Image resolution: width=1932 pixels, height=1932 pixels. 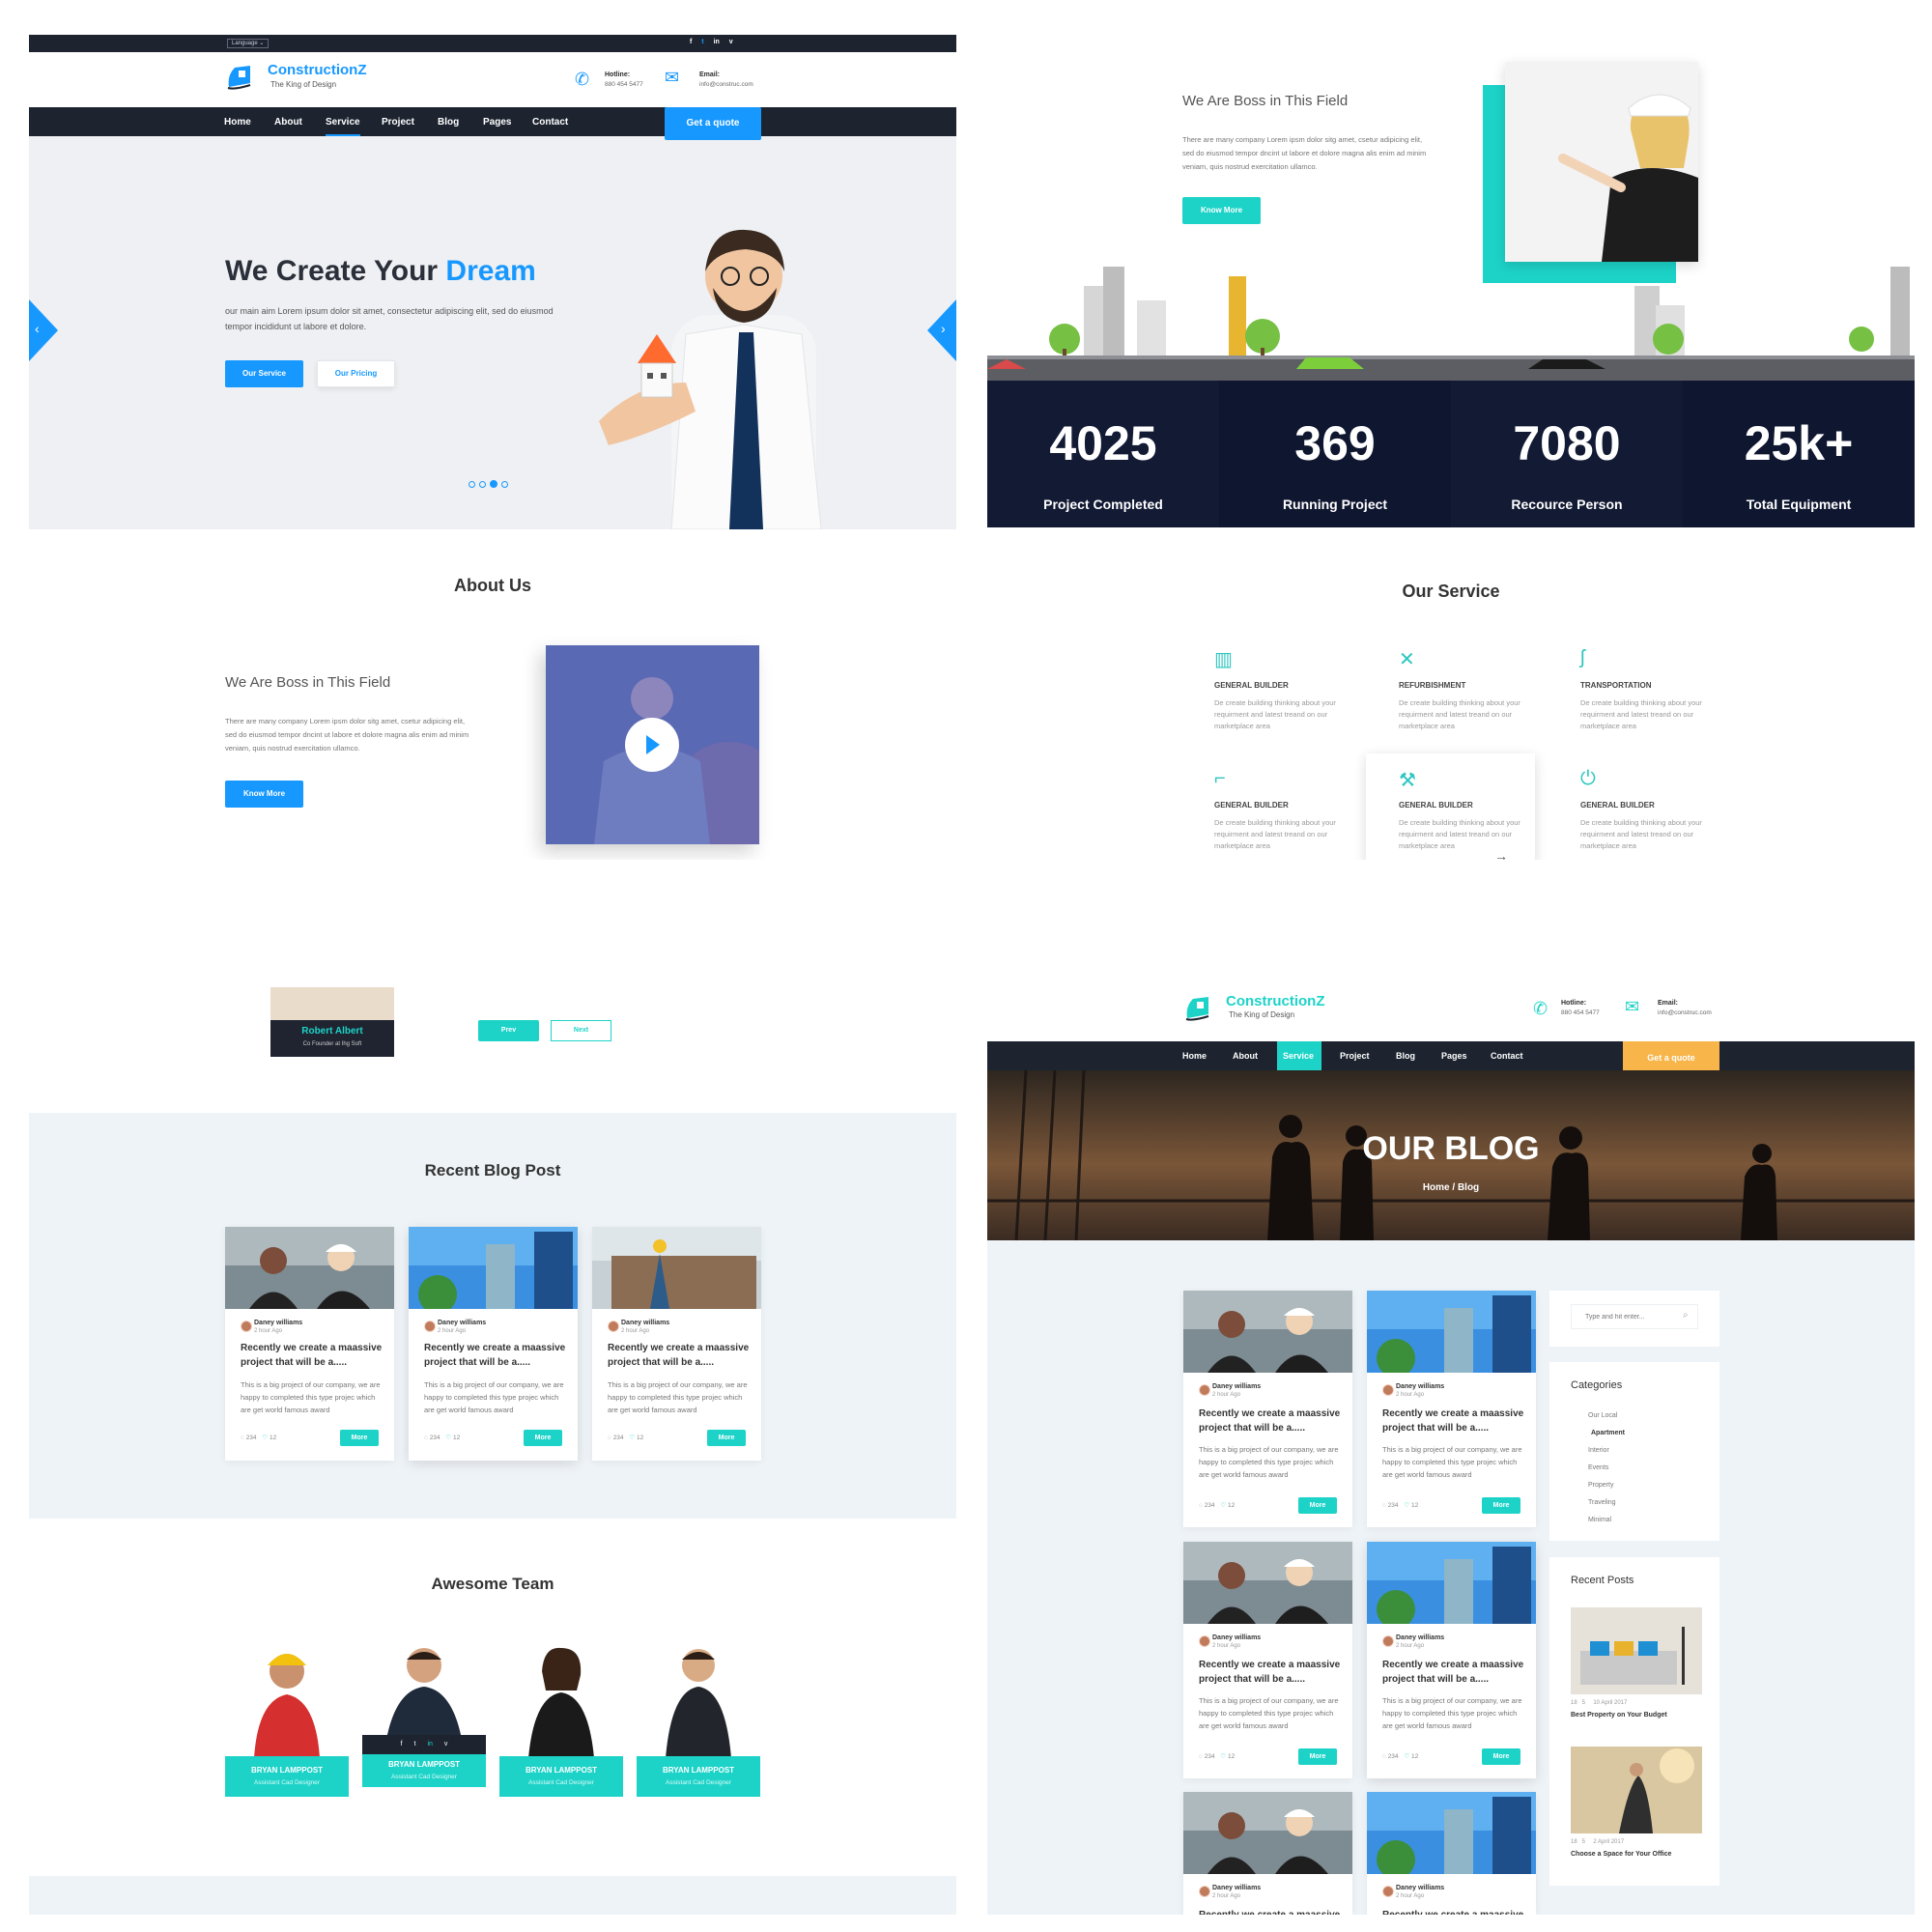 What do you see at coordinates (1451, 1187) in the screenshot?
I see `breadcrumb: Home / Blog` at bounding box center [1451, 1187].